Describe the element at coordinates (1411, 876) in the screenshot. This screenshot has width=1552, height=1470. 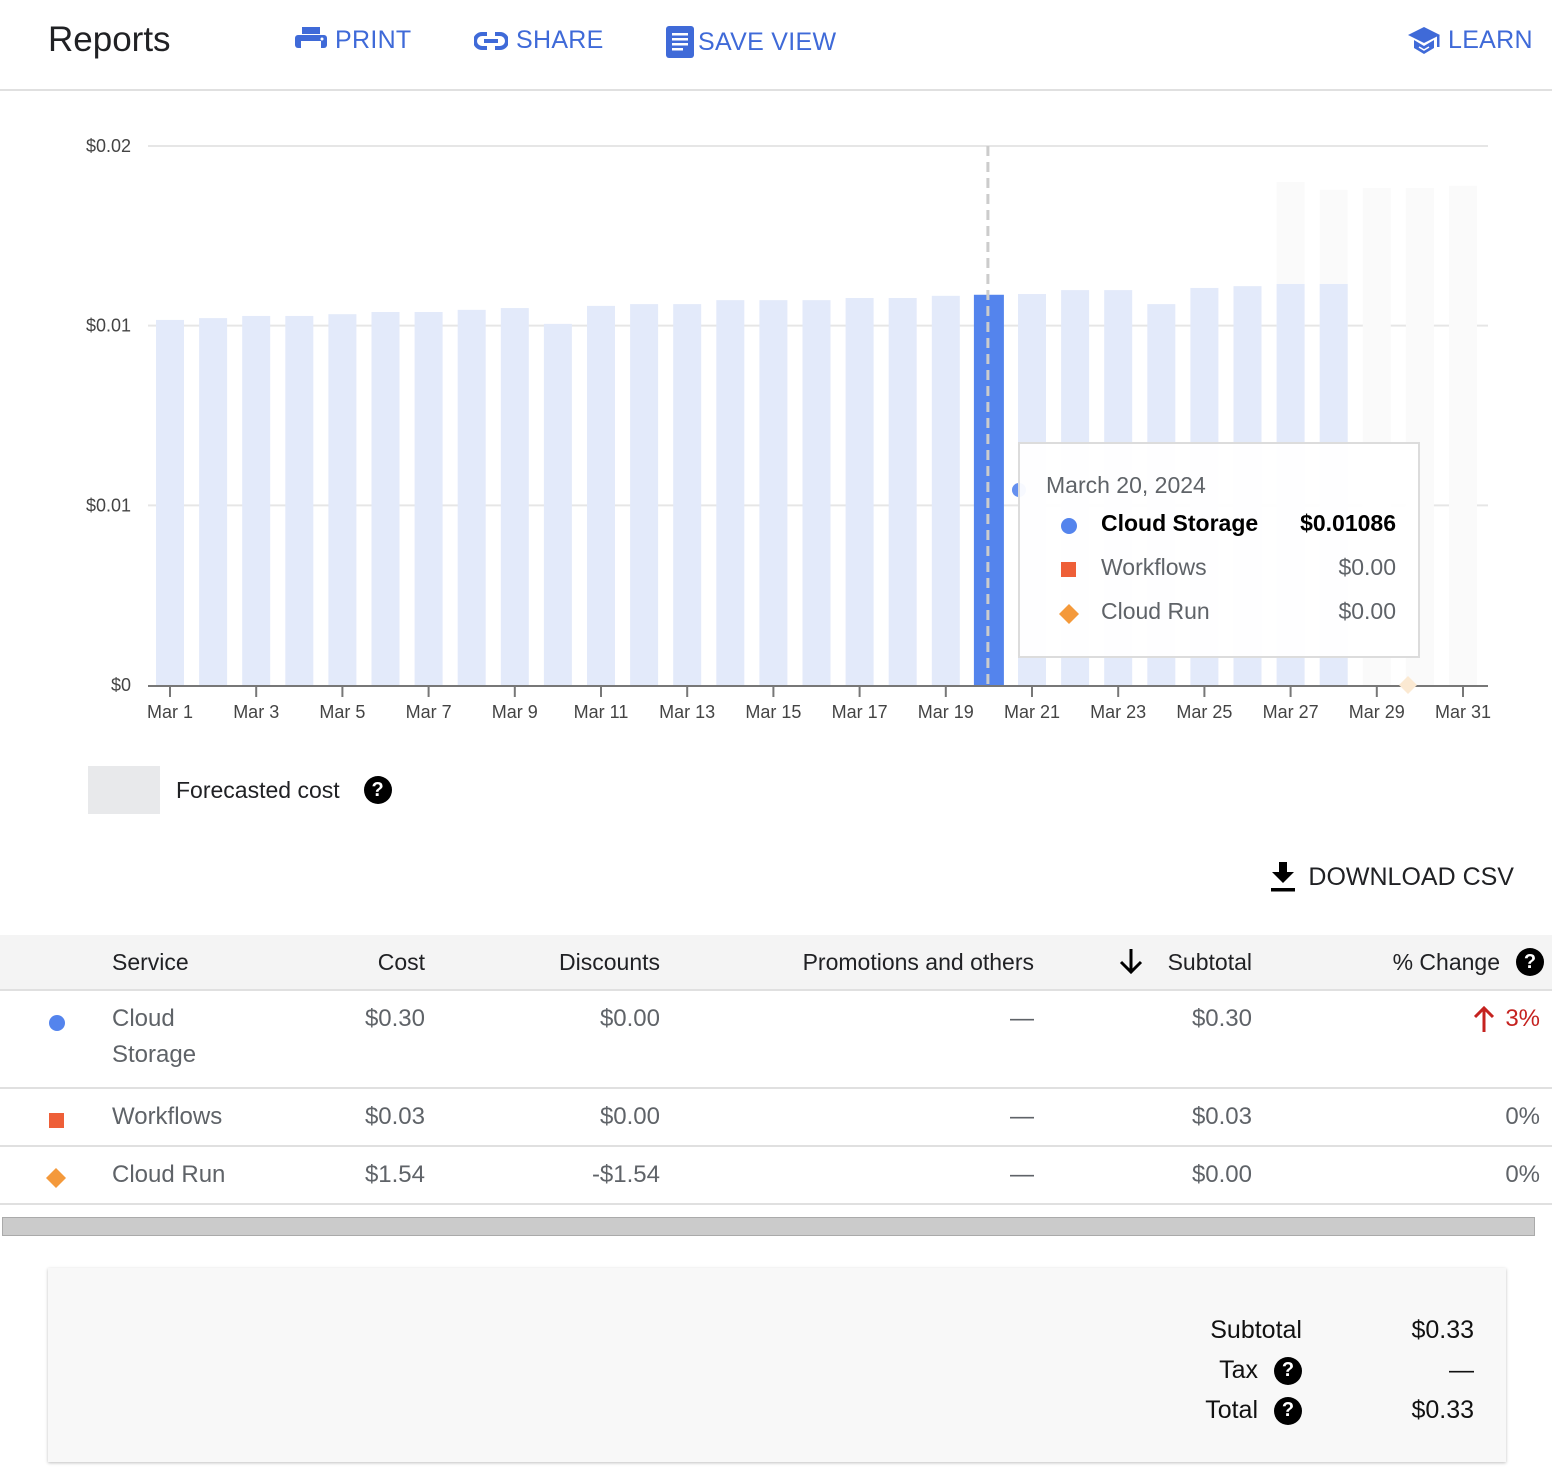
I see `download-csv-label: DOWNLOAD CSV` at that location.